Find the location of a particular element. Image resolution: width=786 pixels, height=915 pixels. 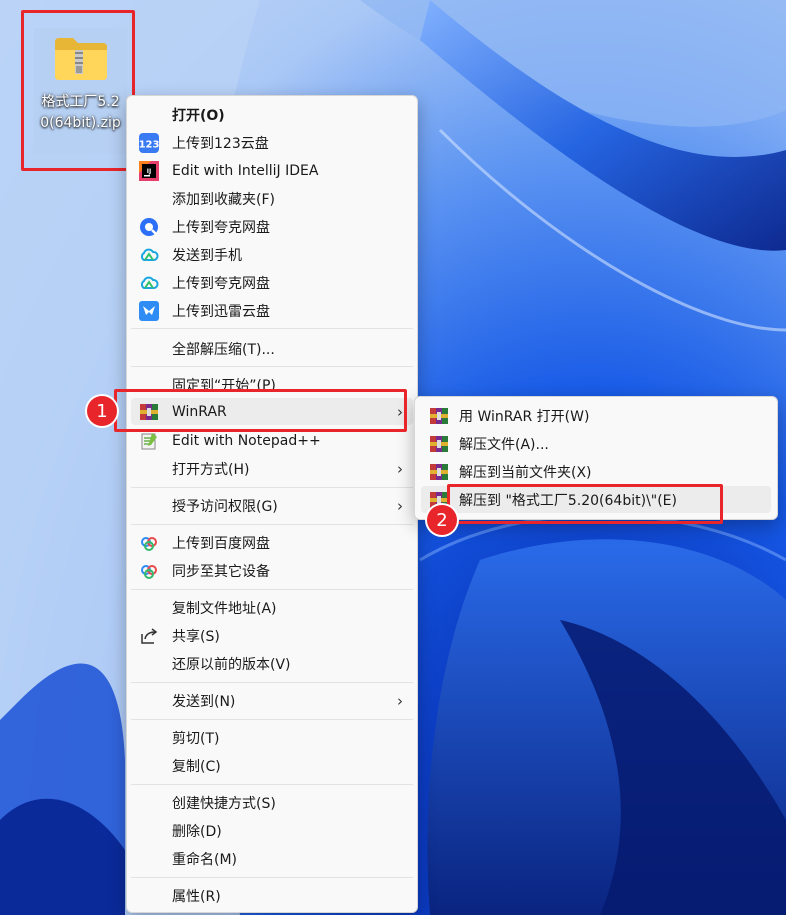

menu-item-label: 属性(R) is located at coordinates (196, 896).